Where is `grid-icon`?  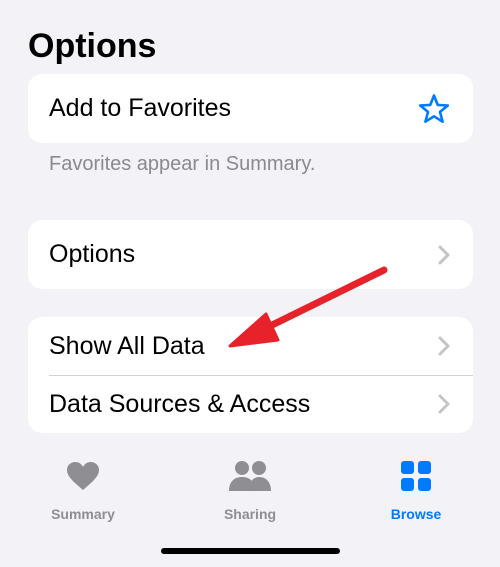
grid-icon is located at coordinates (416, 476).